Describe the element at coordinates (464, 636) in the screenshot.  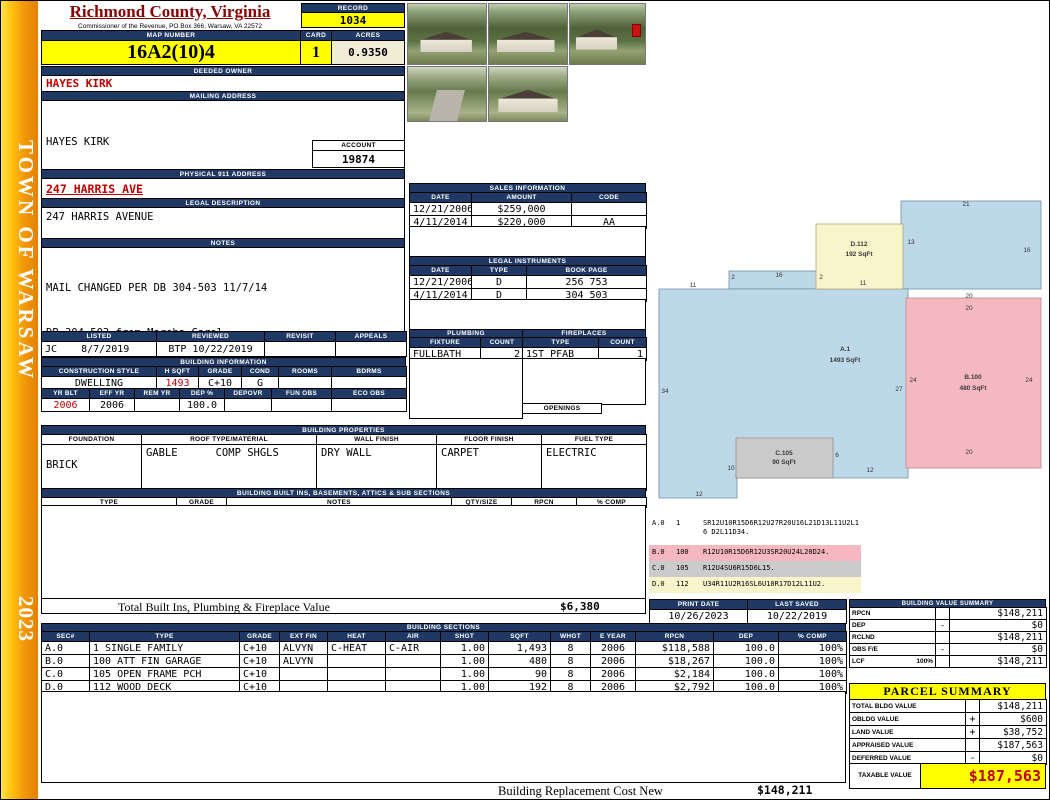
I see `bs-col: SHGT` at that location.